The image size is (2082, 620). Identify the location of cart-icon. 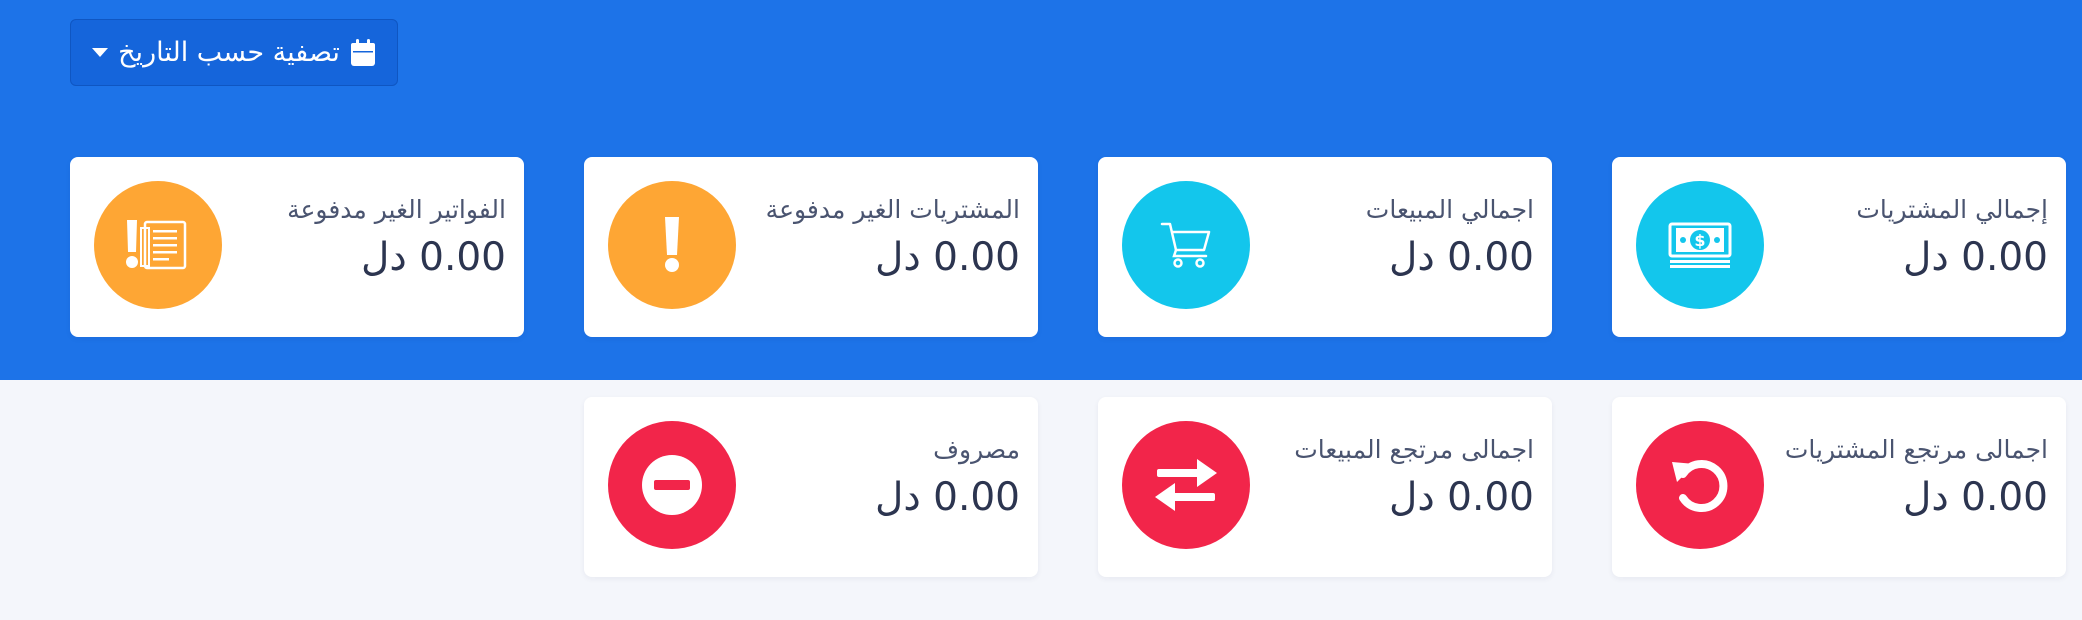
(1186, 245).